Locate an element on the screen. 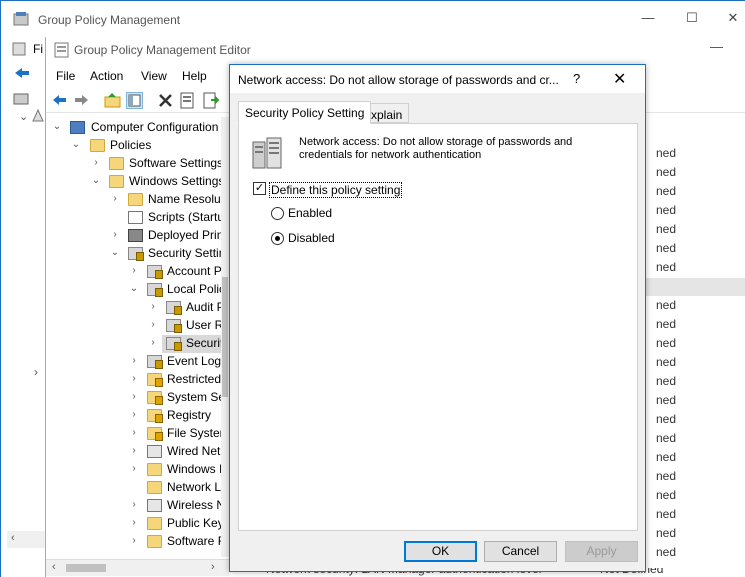 The image size is (745, 577). tree-vertical-scrollbar is located at coordinates (225, 337).